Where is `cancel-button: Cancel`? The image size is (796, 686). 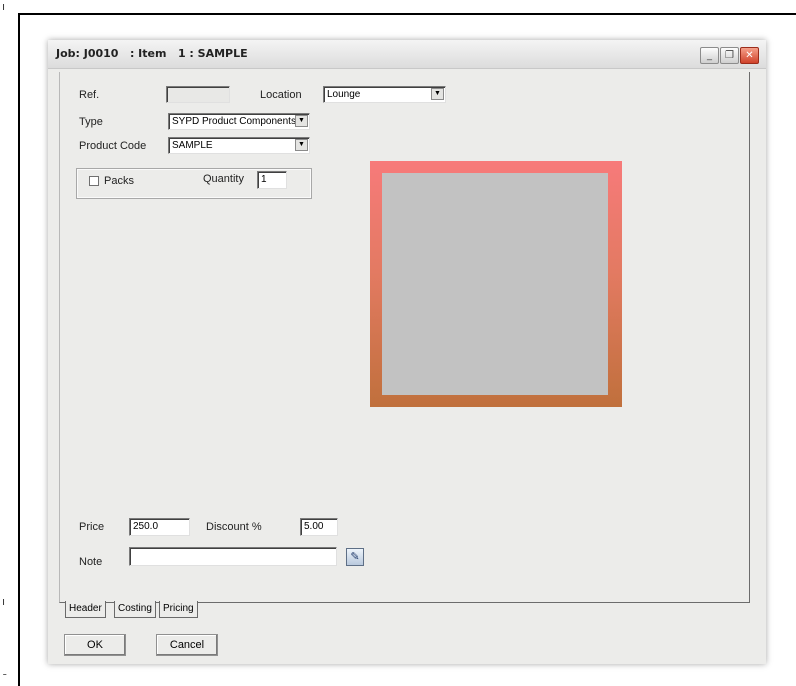 cancel-button: Cancel is located at coordinates (187, 645).